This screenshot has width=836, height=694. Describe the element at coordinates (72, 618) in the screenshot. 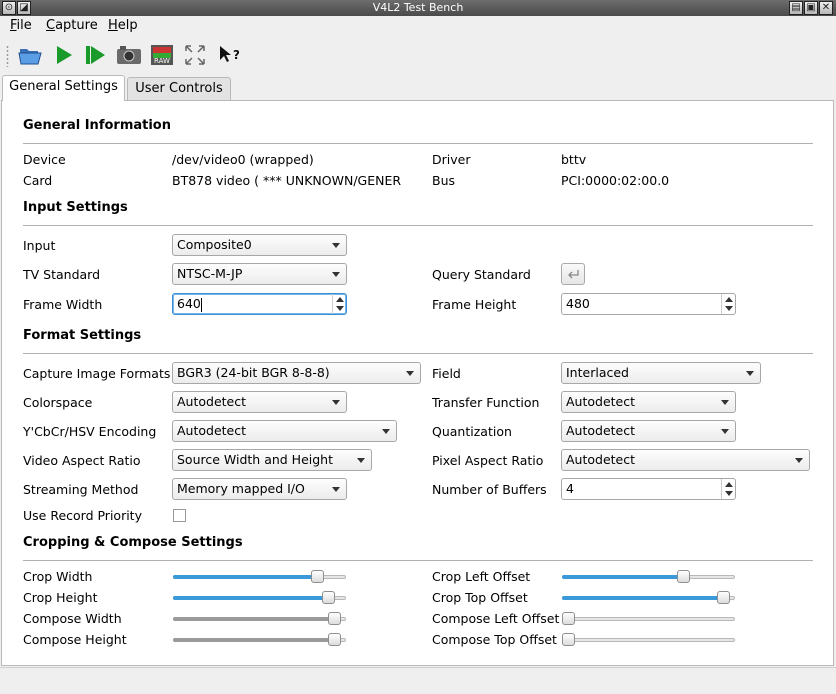

I see `compose-width-label: Compose Width` at that location.